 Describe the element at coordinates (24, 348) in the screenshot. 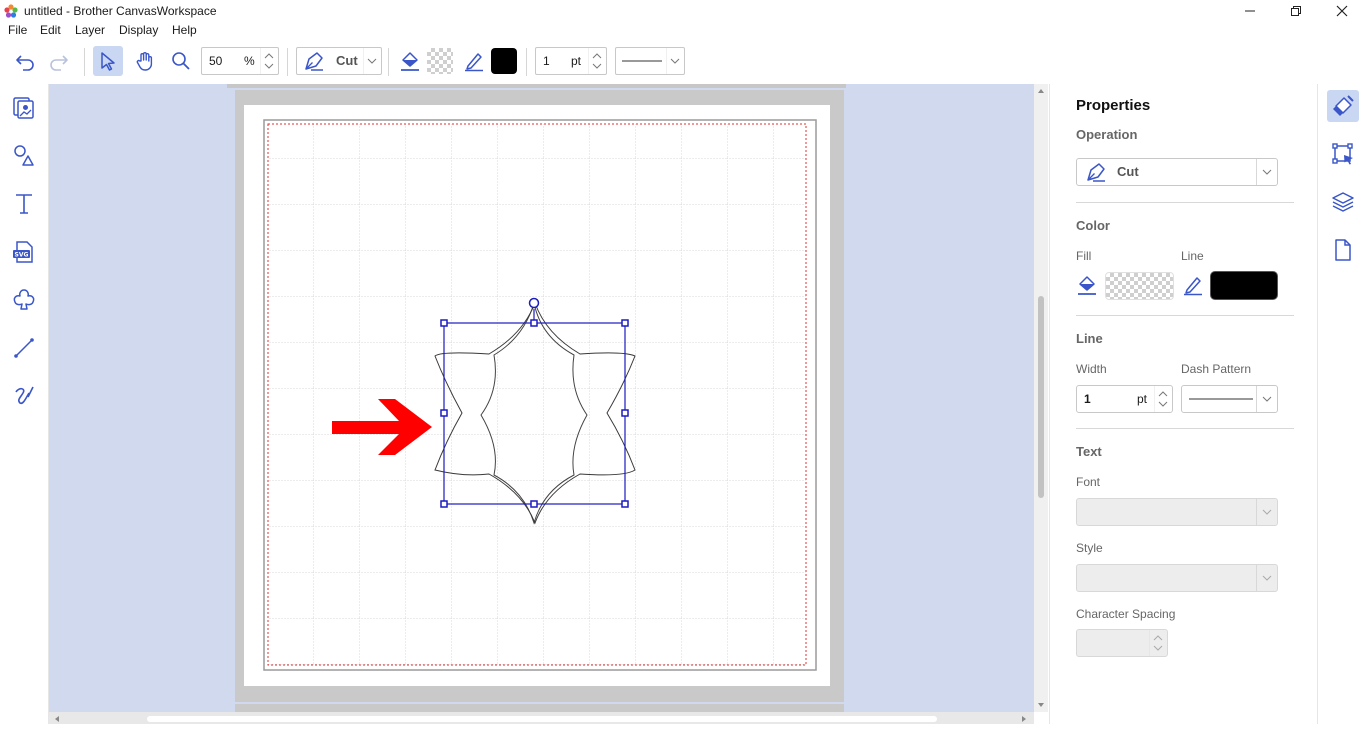

I see `line-tool-button` at that location.